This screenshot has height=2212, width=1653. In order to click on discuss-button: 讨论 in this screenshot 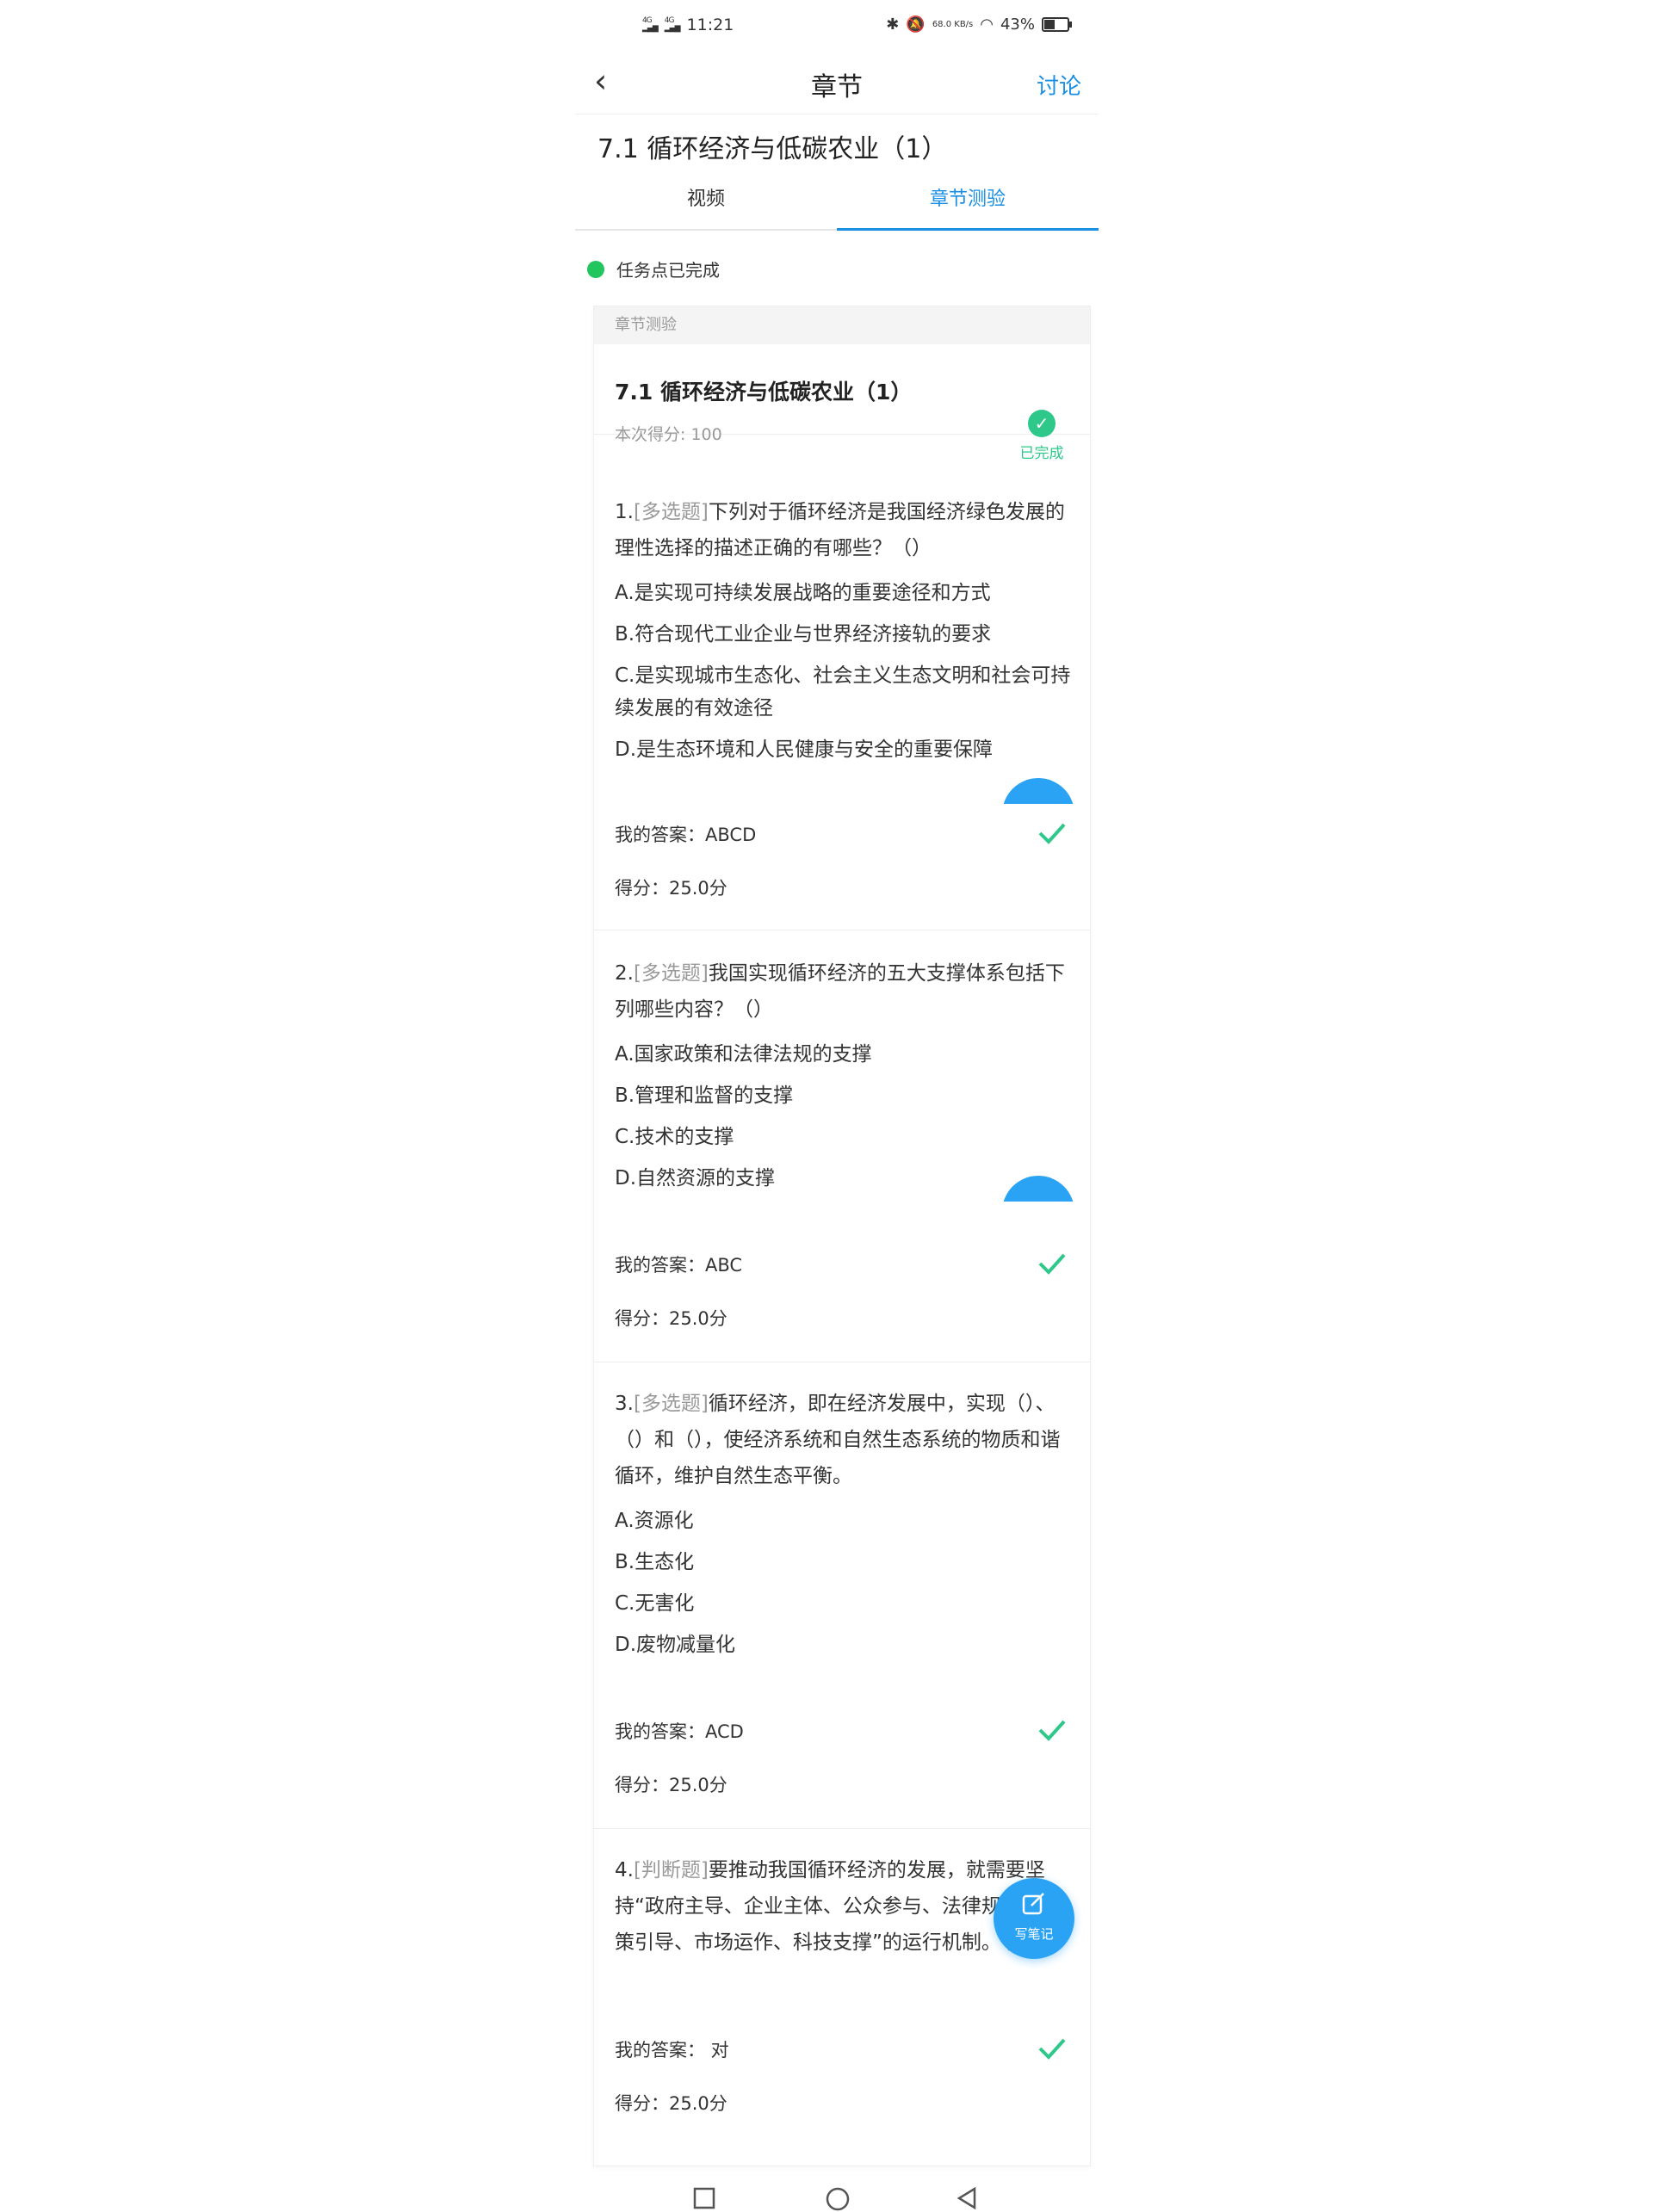, I will do `click(1059, 85)`.